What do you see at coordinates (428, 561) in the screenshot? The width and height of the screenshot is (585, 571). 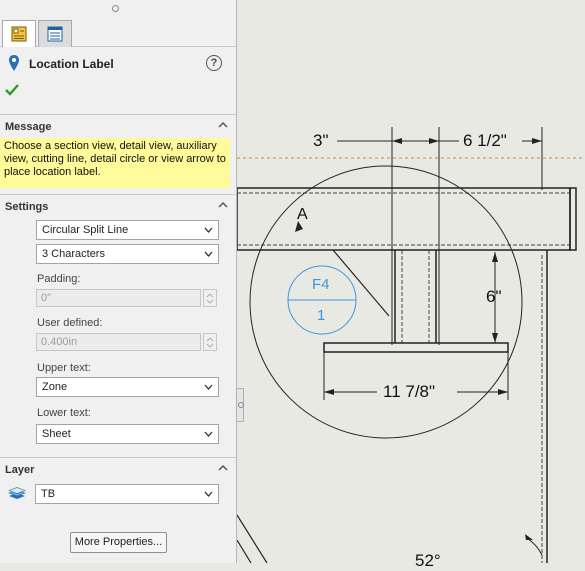 I see `dim-angle: 52°` at bounding box center [428, 561].